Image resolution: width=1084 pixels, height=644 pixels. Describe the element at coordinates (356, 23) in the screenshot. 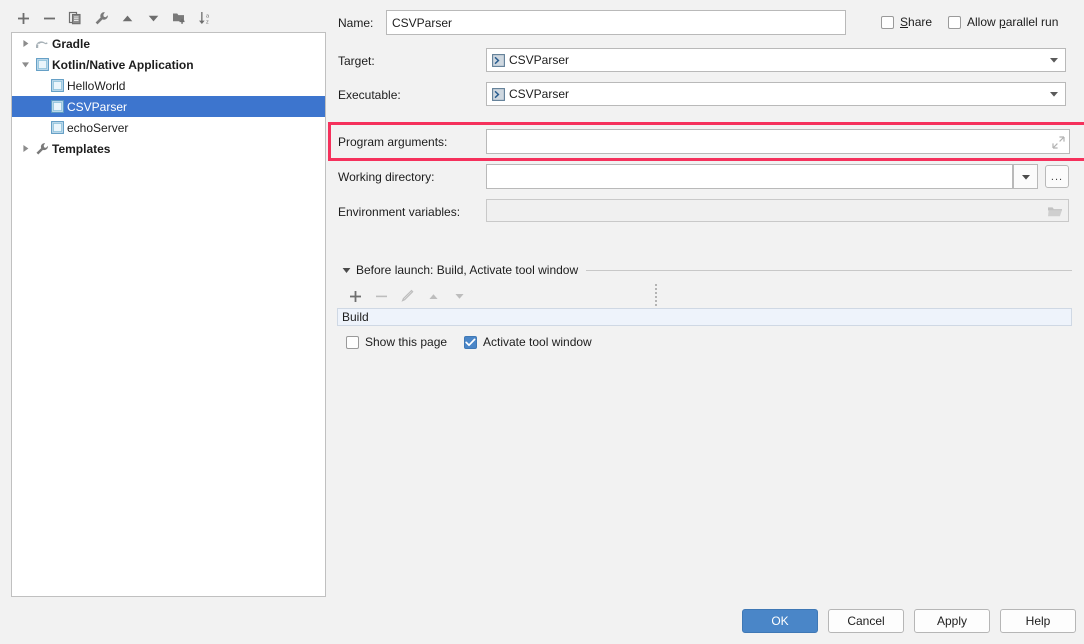

I see `name-label: Name:` at that location.